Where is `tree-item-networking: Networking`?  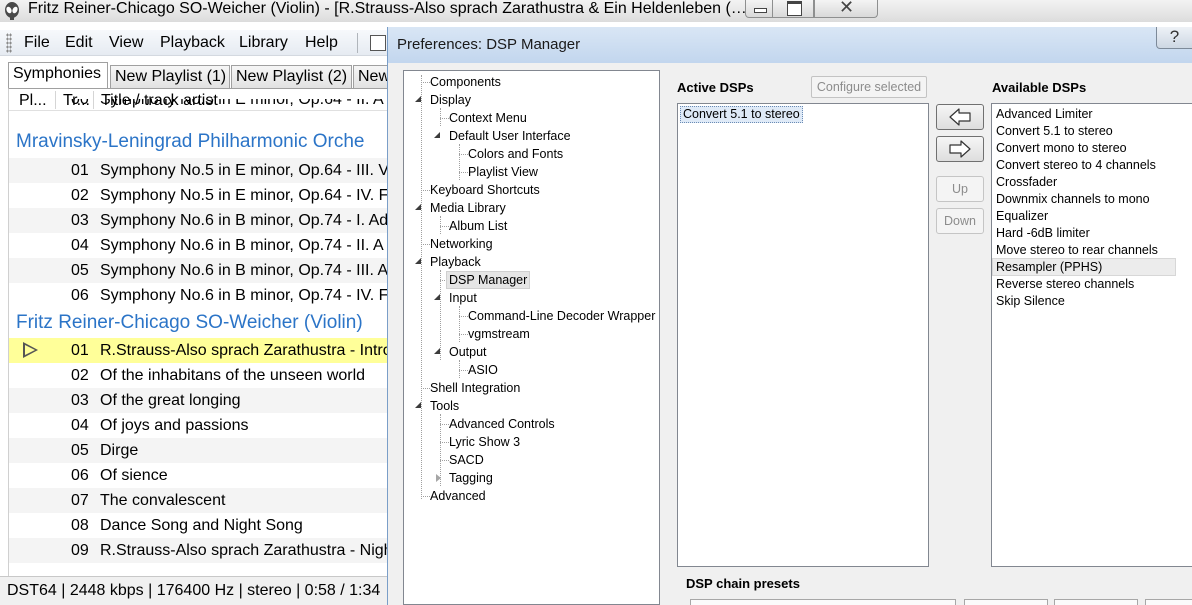 tree-item-networking: Networking is located at coordinates (461, 244).